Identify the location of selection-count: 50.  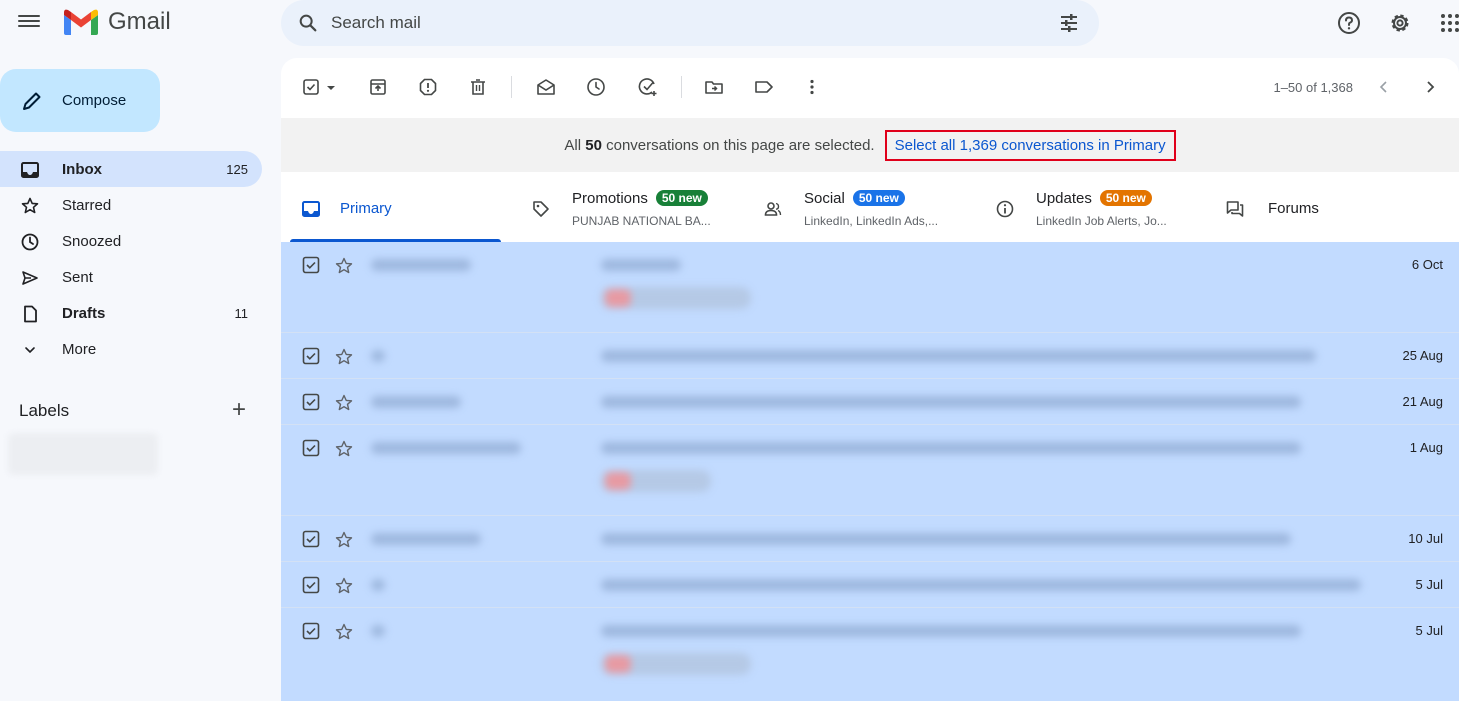
(593, 145).